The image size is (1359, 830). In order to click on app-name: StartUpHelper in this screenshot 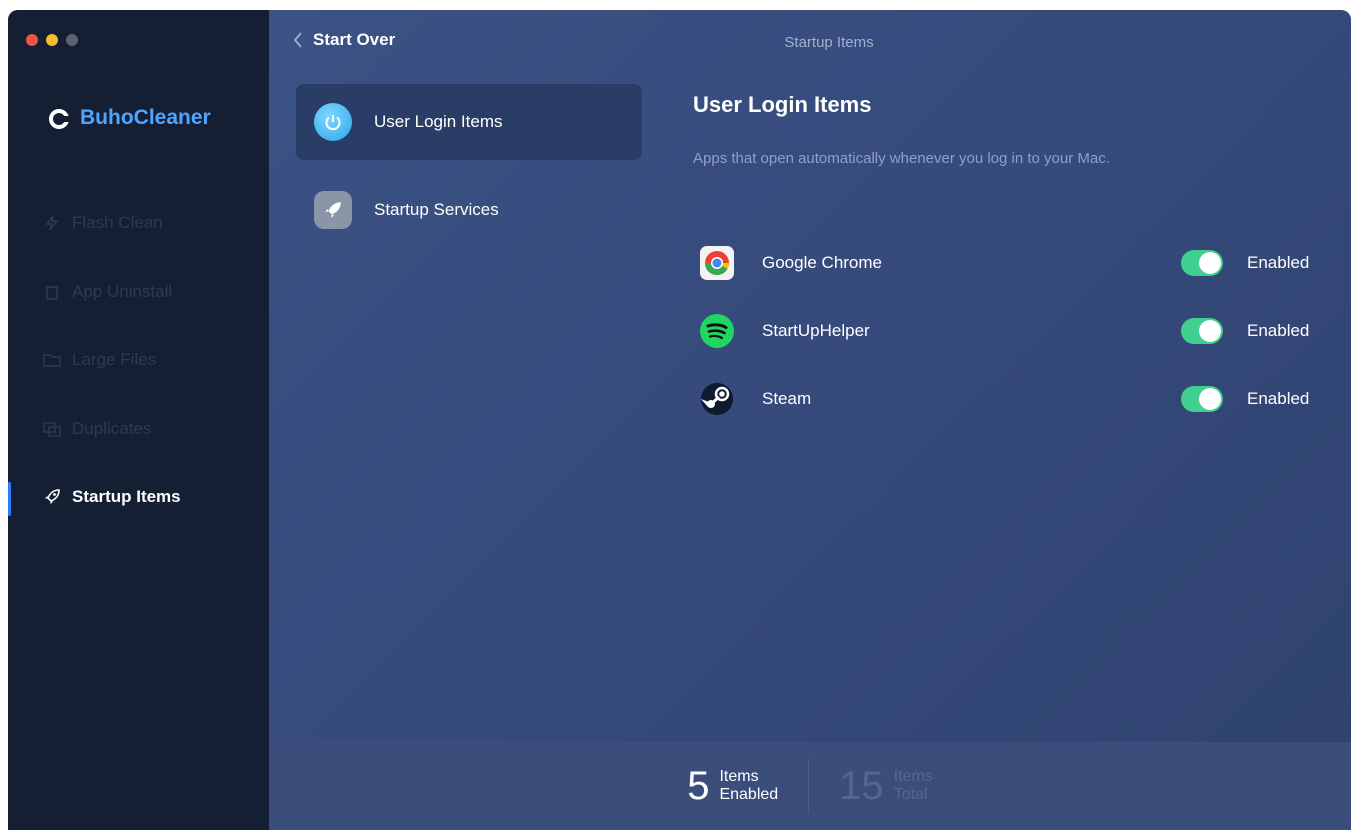, I will do `click(816, 330)`.